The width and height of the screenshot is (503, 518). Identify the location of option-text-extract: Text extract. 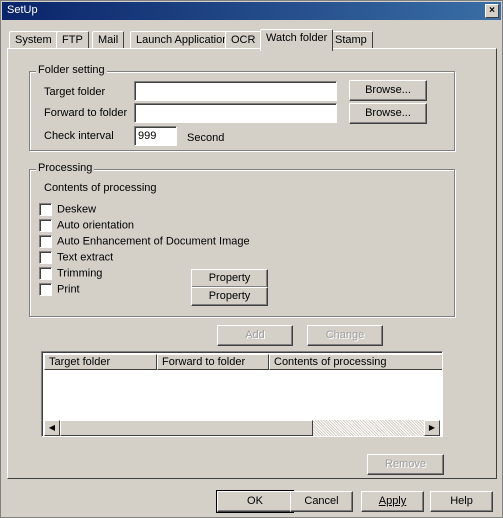
(76, 258).